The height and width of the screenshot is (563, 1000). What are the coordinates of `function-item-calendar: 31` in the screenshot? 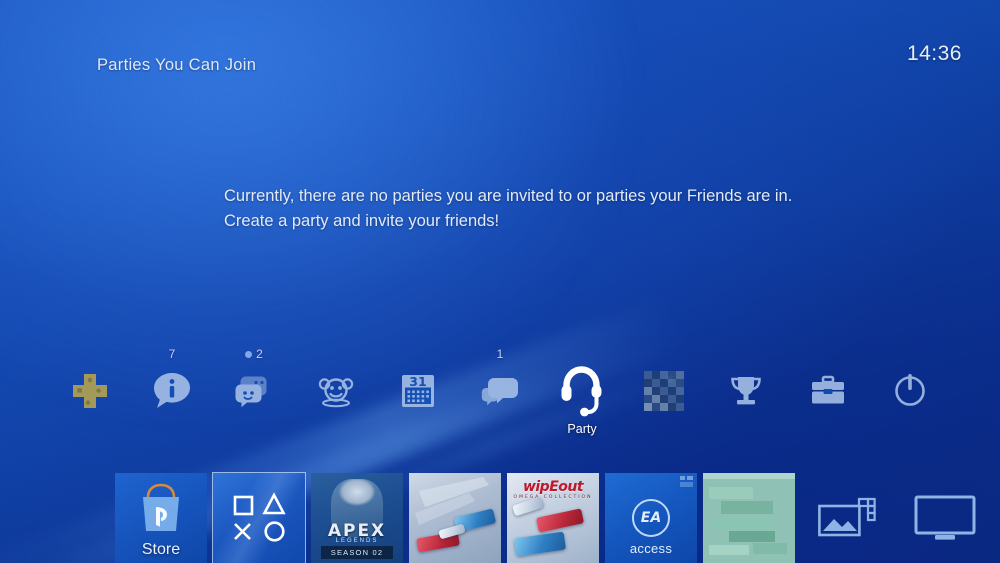 It's located at (418, 394).